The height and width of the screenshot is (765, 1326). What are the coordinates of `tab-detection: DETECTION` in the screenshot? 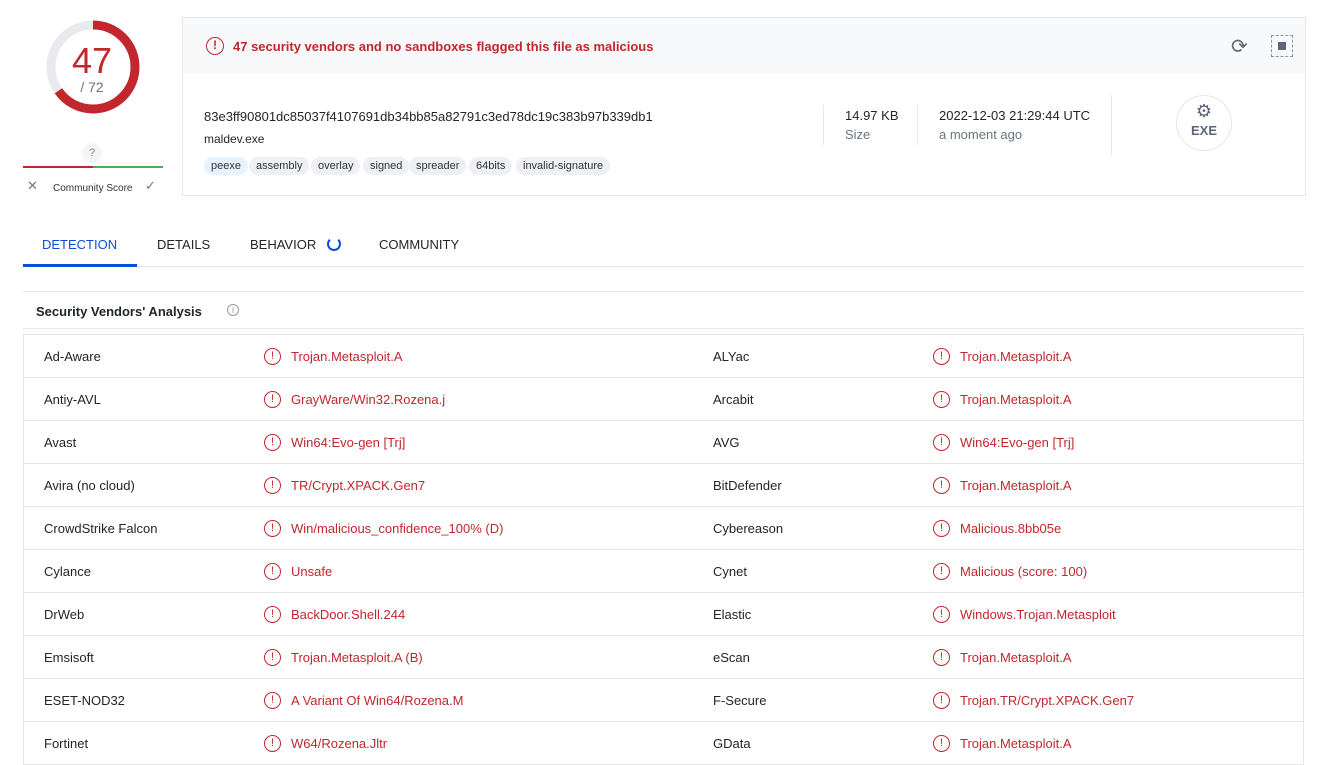 It's located at (79, 244).